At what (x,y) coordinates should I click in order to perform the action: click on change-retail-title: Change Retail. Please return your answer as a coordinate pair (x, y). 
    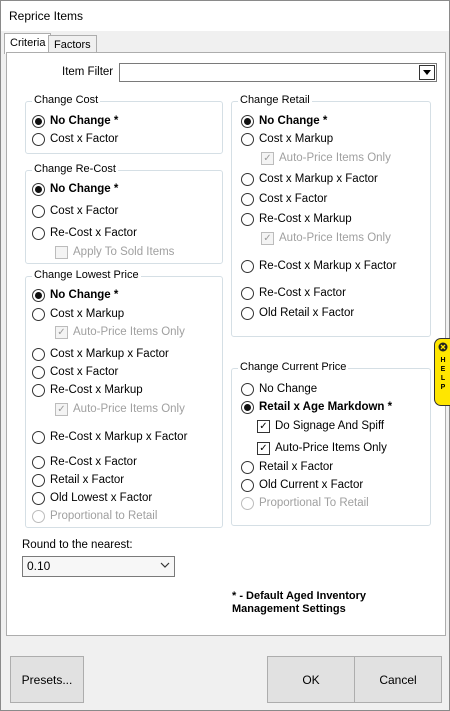
    Looking at the image, I should click on (275, 100).